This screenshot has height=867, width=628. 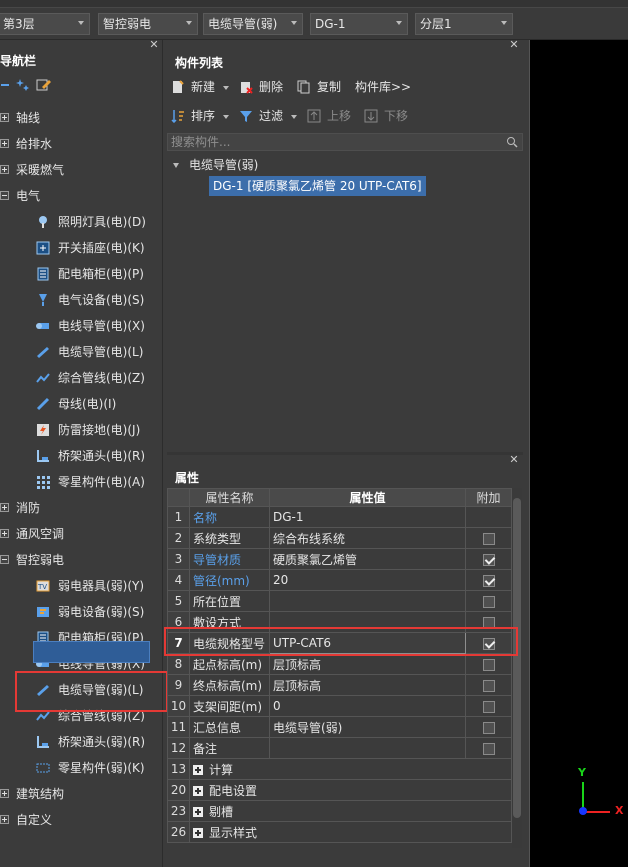 I want to click on chevron-down-icon, so click(x=176, y=165).